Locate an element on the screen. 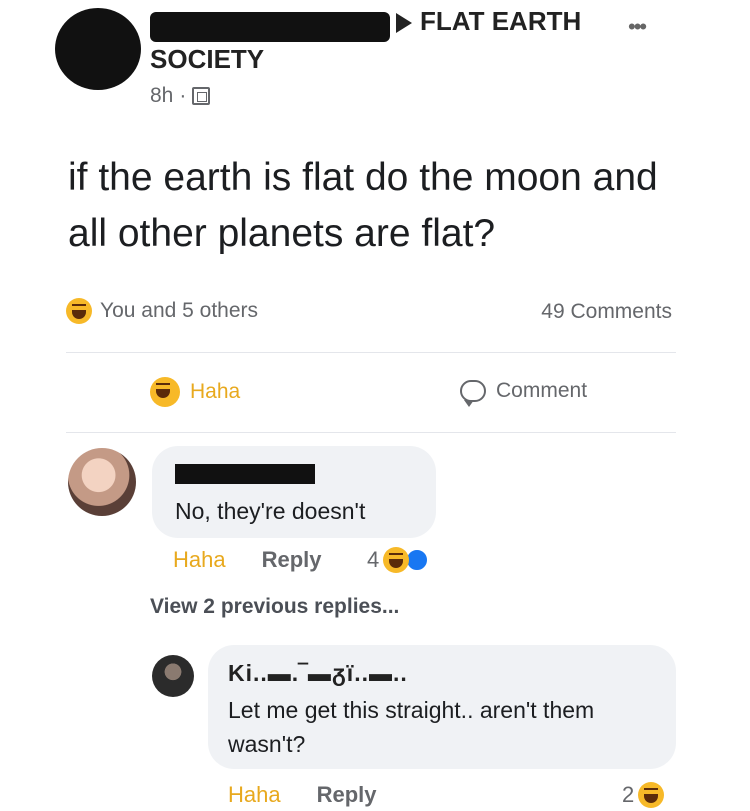 Image resolution: width=750 pixels, height=811 pixels. reactions-summary: You and 5 others is located at coordinates (162, 311).